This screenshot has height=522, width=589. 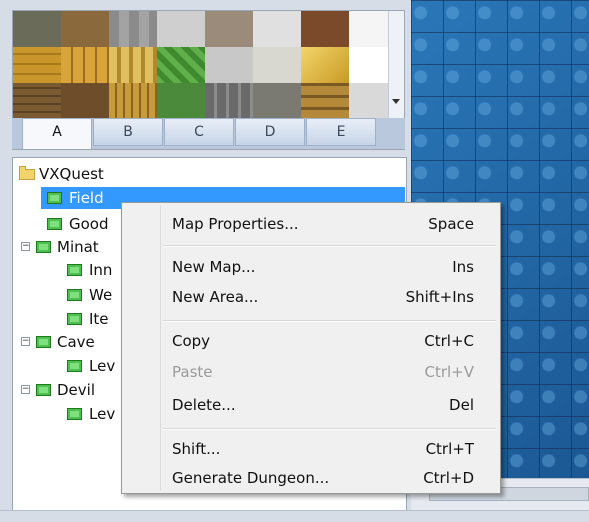 I want to click on tree-node-label: Ite, so click(x=99, y=319).